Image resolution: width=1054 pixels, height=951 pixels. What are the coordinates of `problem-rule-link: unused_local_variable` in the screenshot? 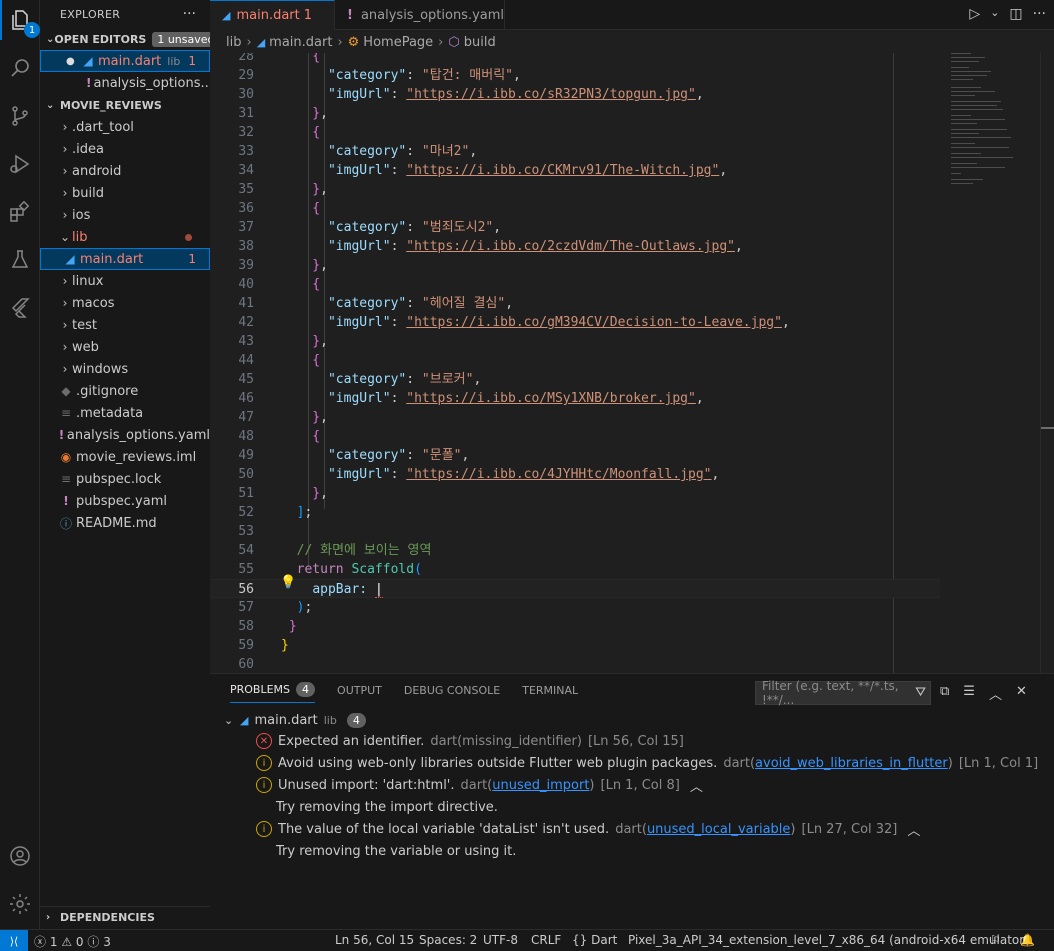 It's located at (718, 829).